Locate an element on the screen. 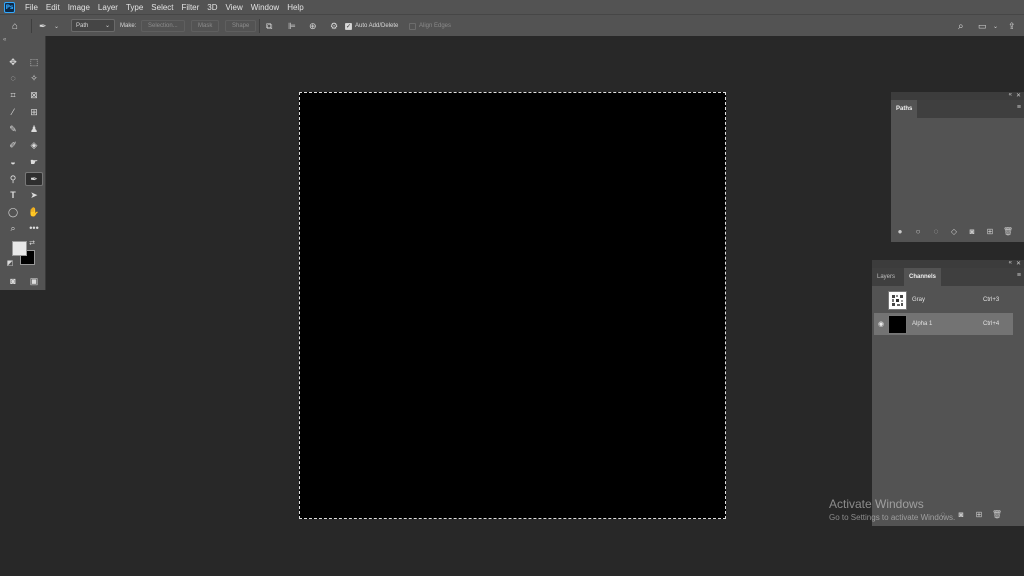 This screenshot has width=1024, height=576. brush-tool-icon: ✎ is located at coordinates (13, 129).